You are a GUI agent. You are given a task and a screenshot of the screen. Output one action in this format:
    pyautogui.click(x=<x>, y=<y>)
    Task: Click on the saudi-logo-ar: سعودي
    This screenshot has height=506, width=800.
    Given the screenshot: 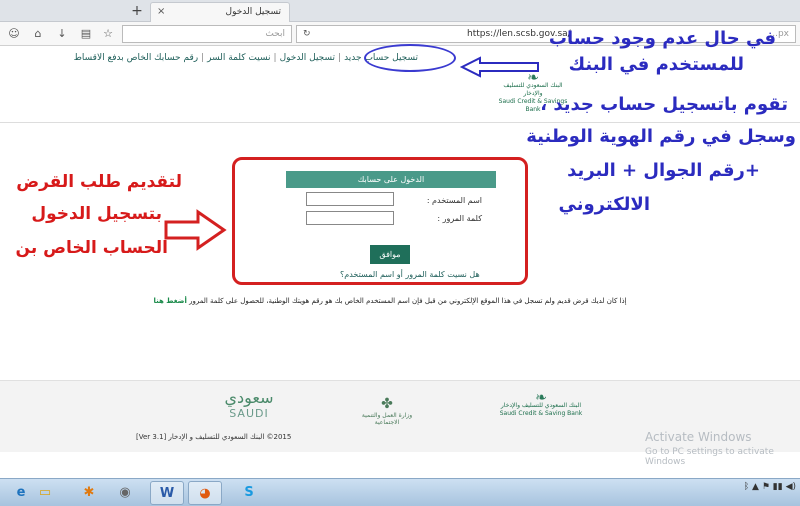 What is the action you would take?
    pyautogui.click(x=249, y=397)
    